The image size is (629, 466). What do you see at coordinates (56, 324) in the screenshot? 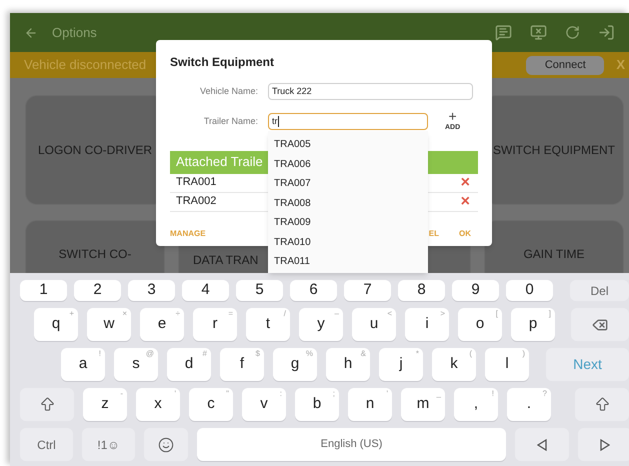
I see `key: q +` at bounding box center [56, 324].